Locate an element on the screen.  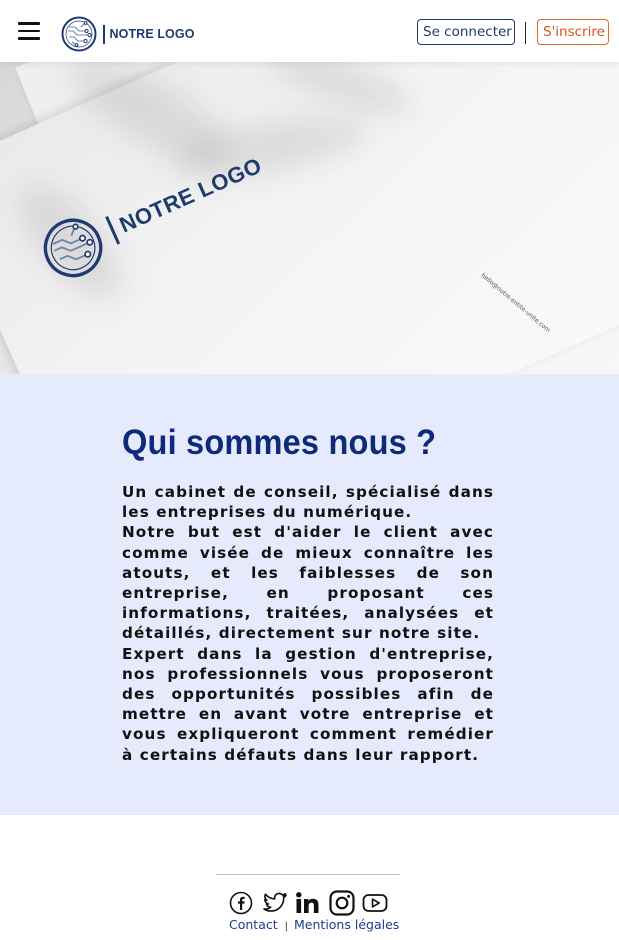
footer-links: Contact | Mentions légales is located at coordinates (314, 924).